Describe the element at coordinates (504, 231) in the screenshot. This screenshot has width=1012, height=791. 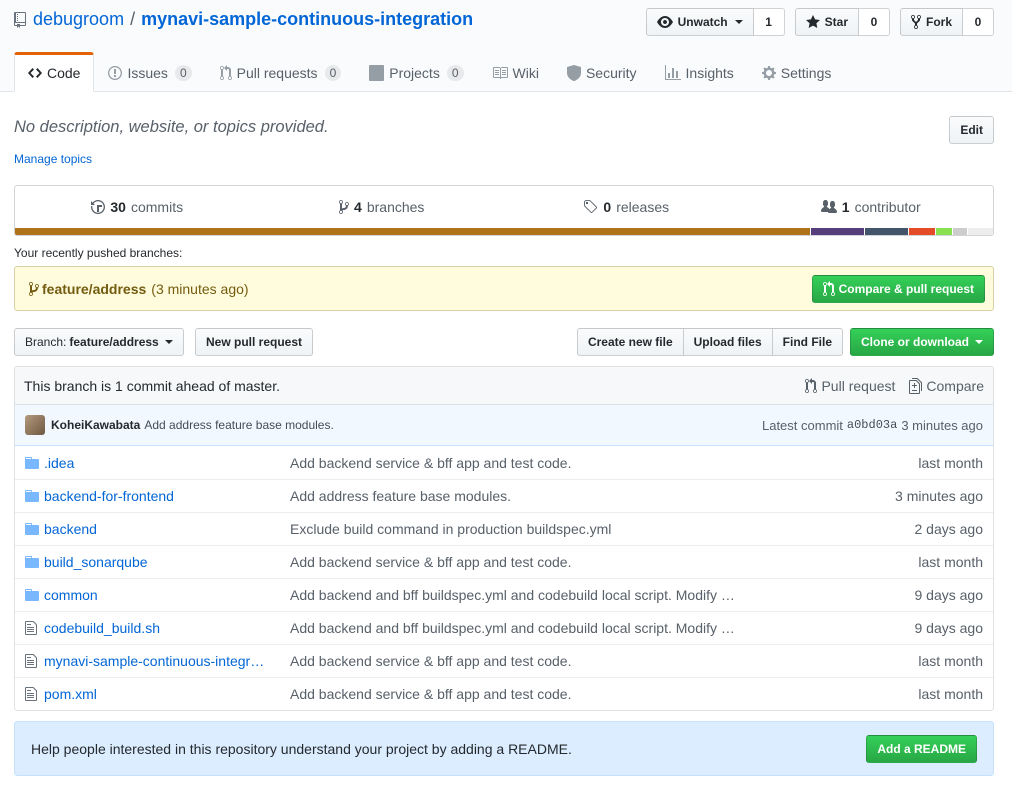
I see `language-bar` at that location.